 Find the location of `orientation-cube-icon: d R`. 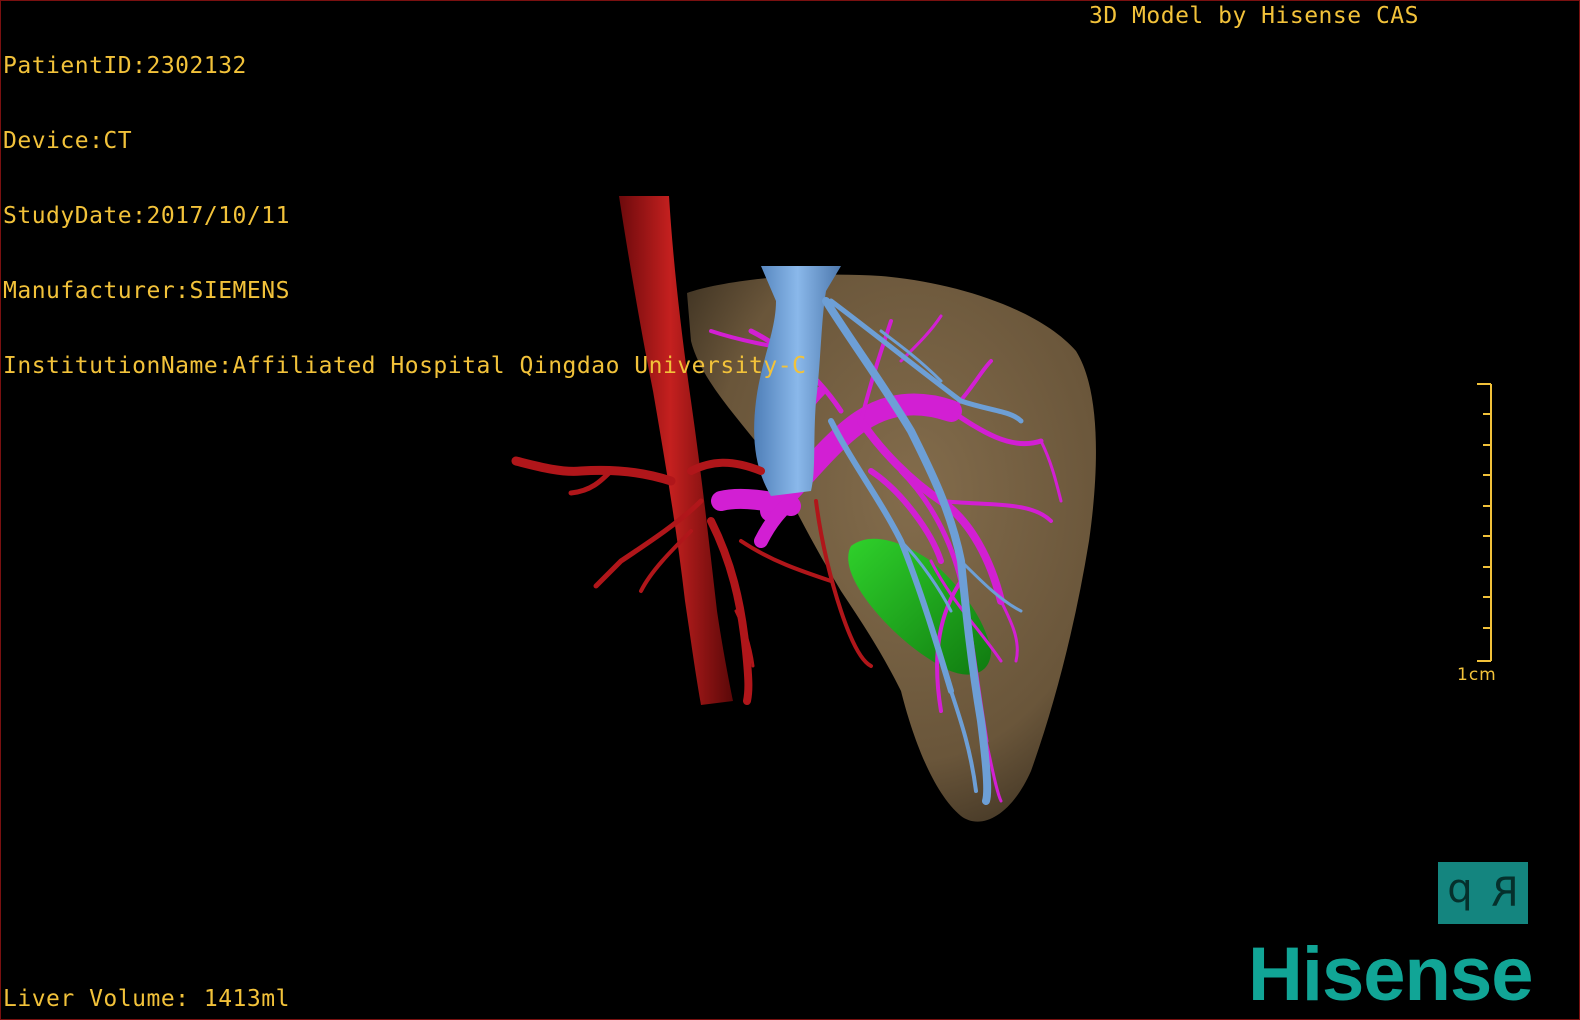

orientation-cube-icon: d R is located at coordinates (1483, 893).